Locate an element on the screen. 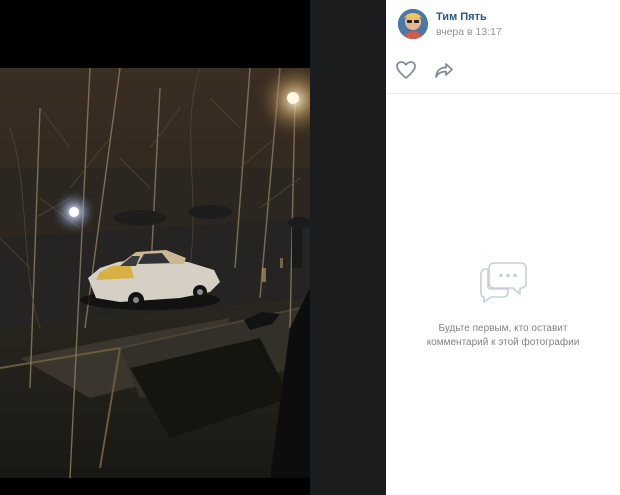 This screenshot has width=620, height=495. viewer-side-area is located at coordinates (348, 247).